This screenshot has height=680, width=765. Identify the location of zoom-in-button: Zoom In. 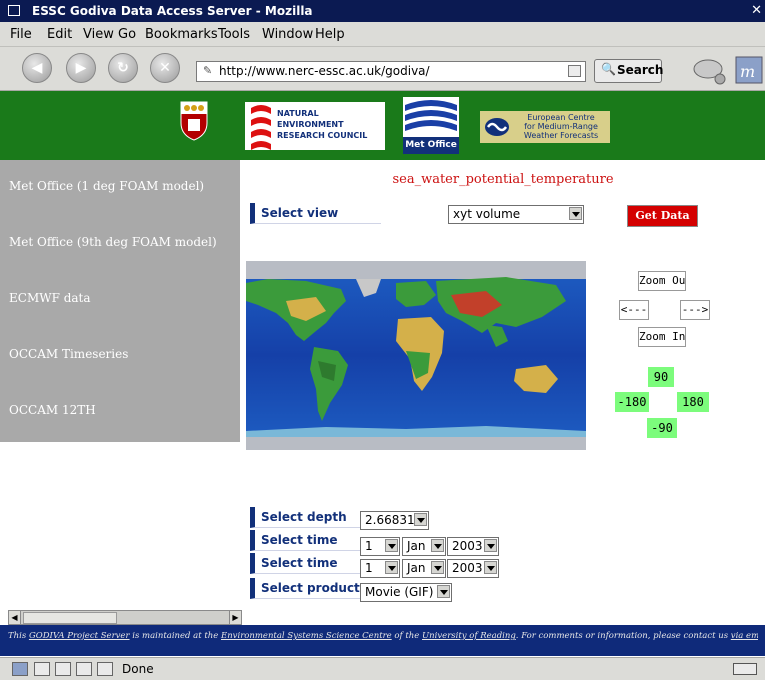
(662, 337).